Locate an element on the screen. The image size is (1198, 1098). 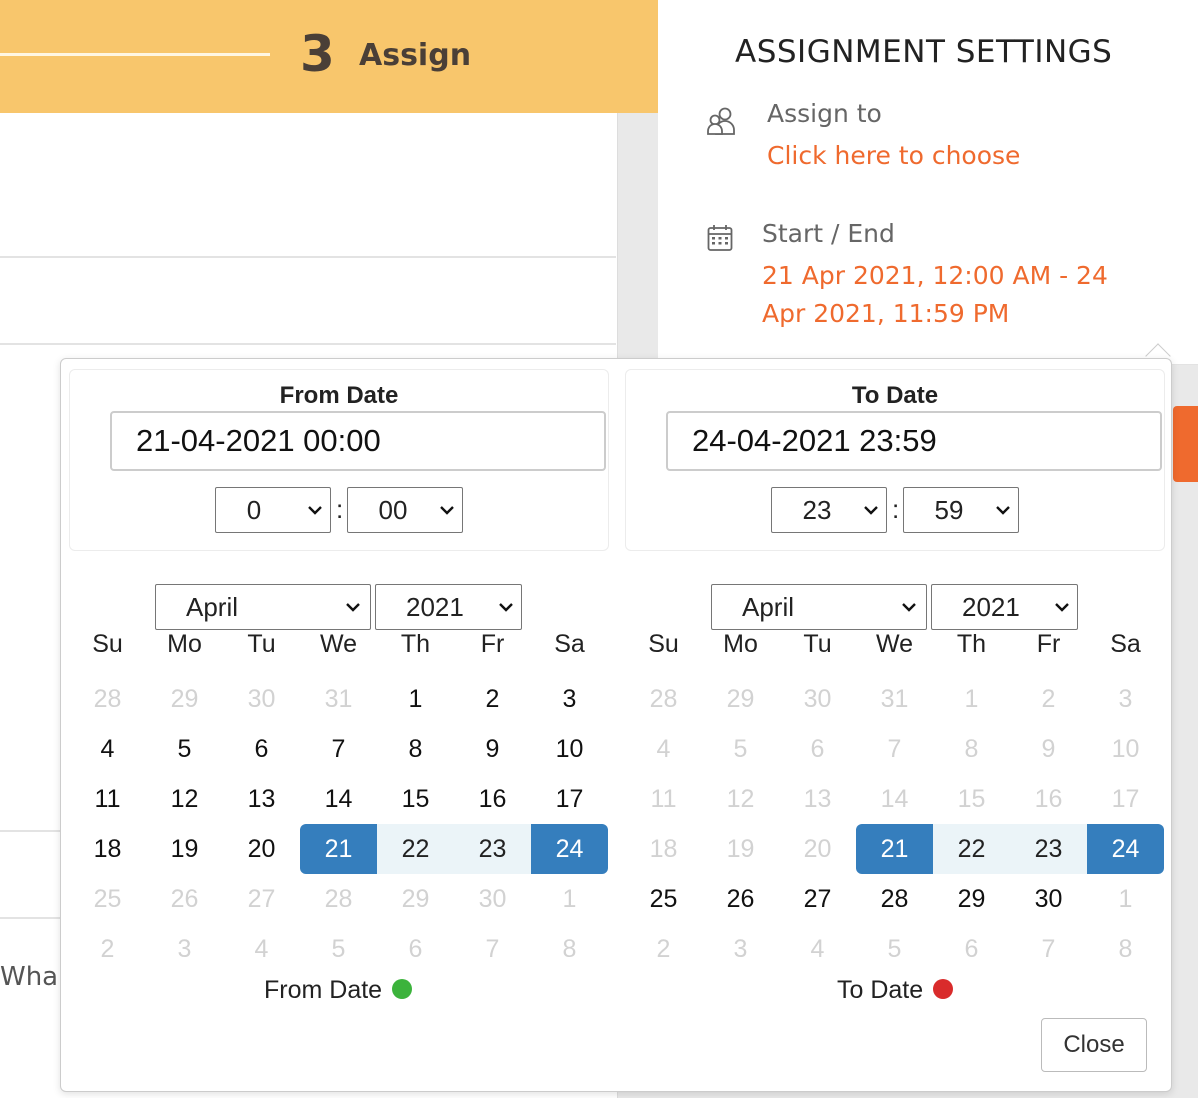
close-button: Close is located at coordinates (1094, 1045).